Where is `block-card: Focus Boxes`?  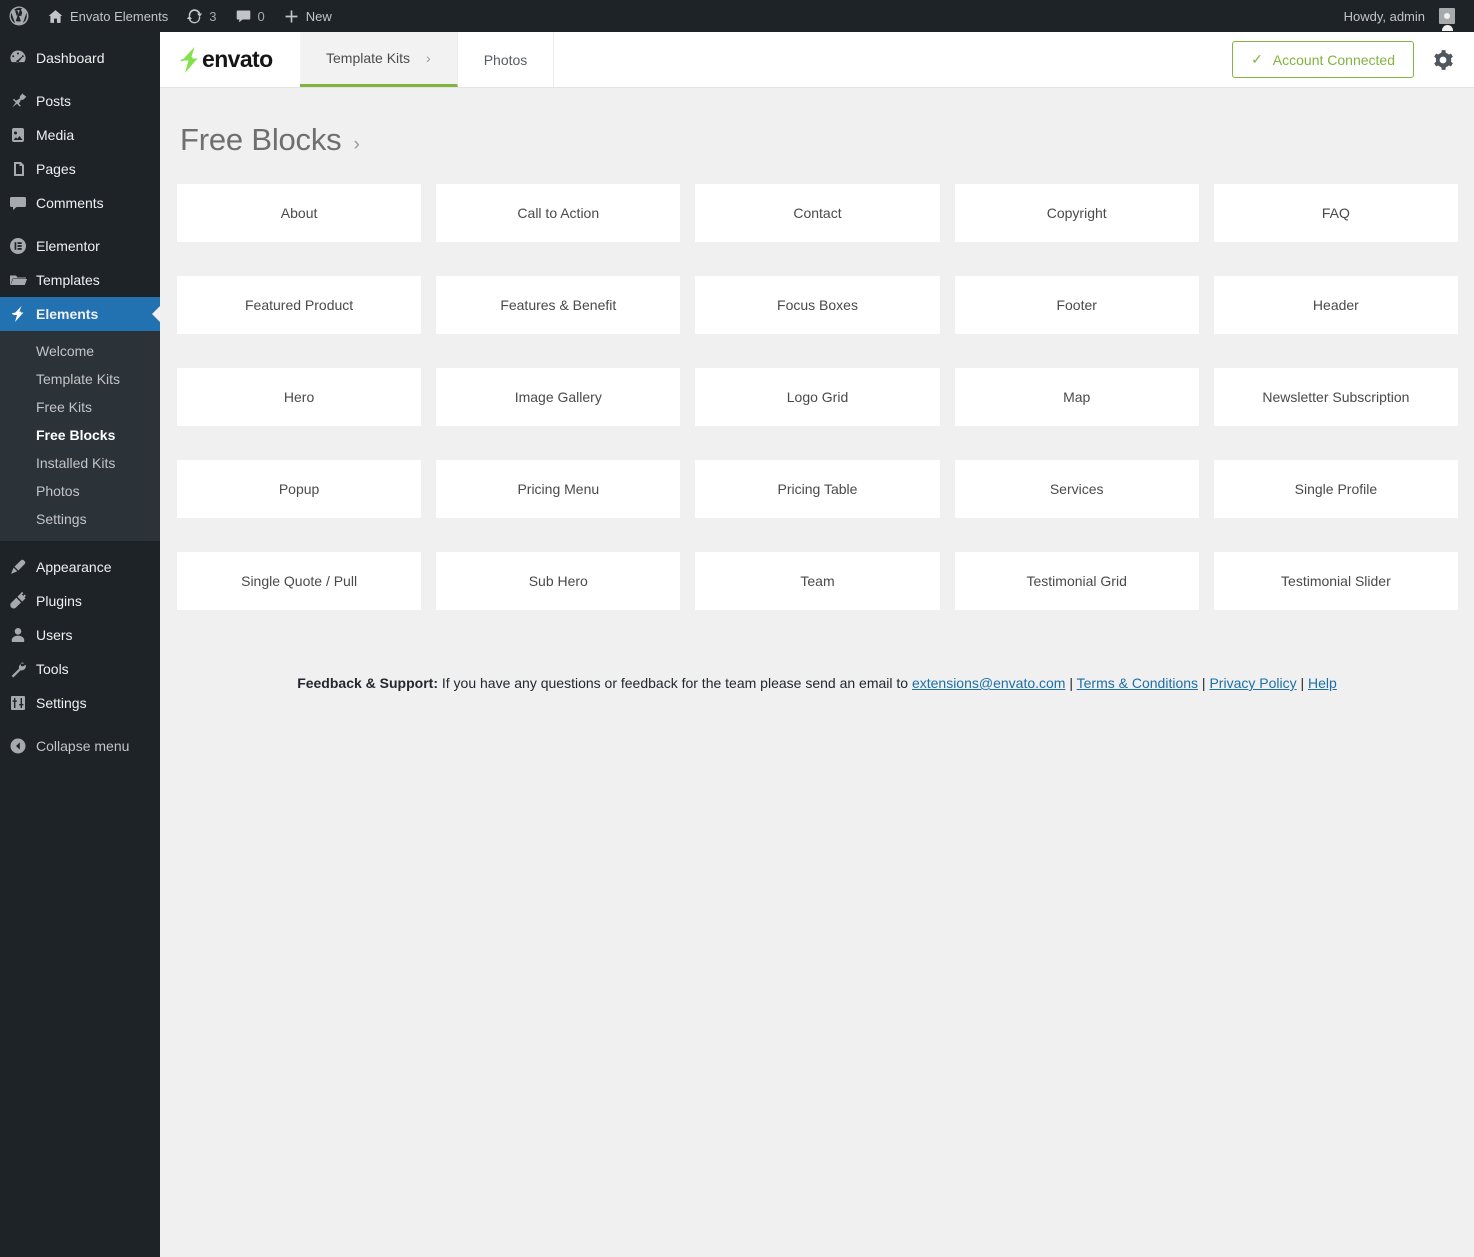
block-card: Focus Boxes is located at coordinates (817, 305).